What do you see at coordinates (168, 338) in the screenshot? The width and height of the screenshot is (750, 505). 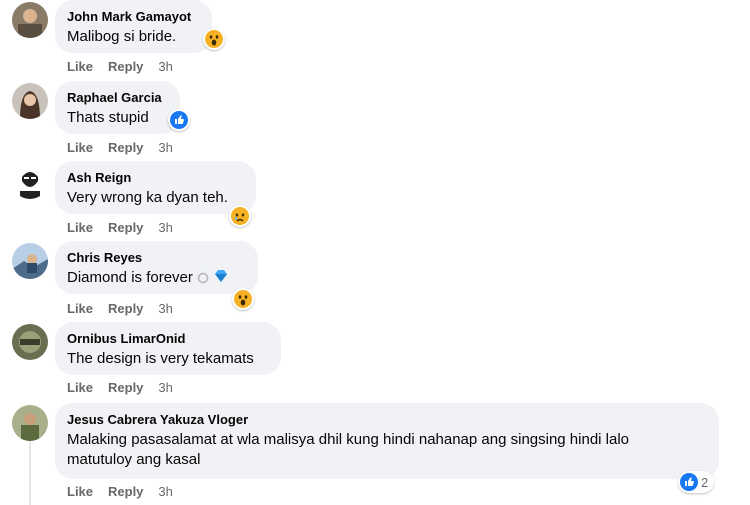 I see `commenter-name: Ornibus LimarOnid` at bounding box center [168, 338].